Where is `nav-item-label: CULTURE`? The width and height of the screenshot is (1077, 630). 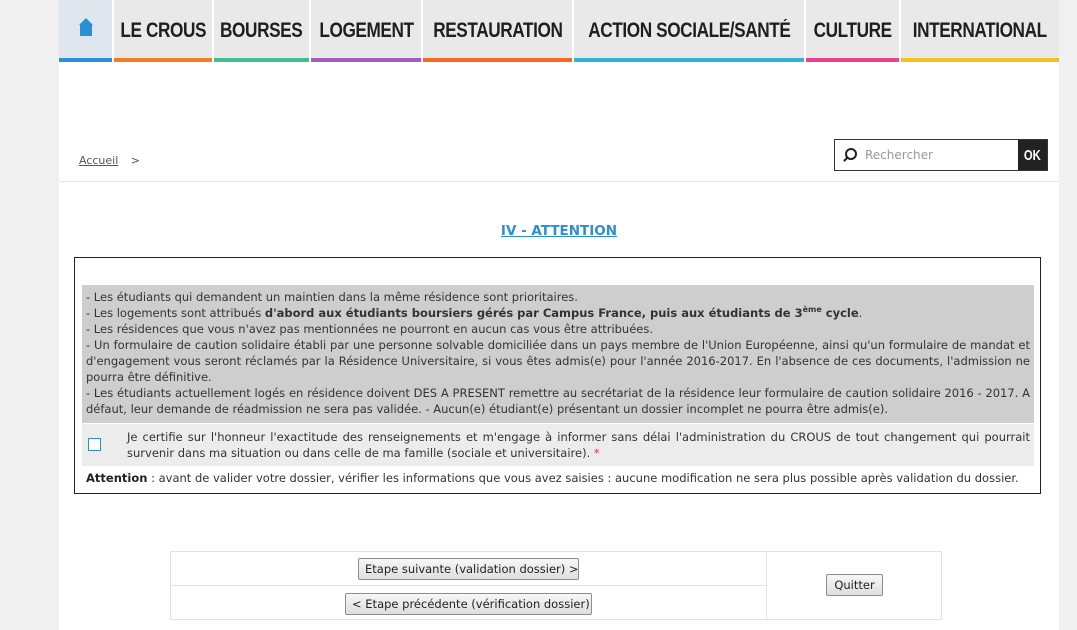
nav-item-label: CULTURE is located at coordinates (852, 30).